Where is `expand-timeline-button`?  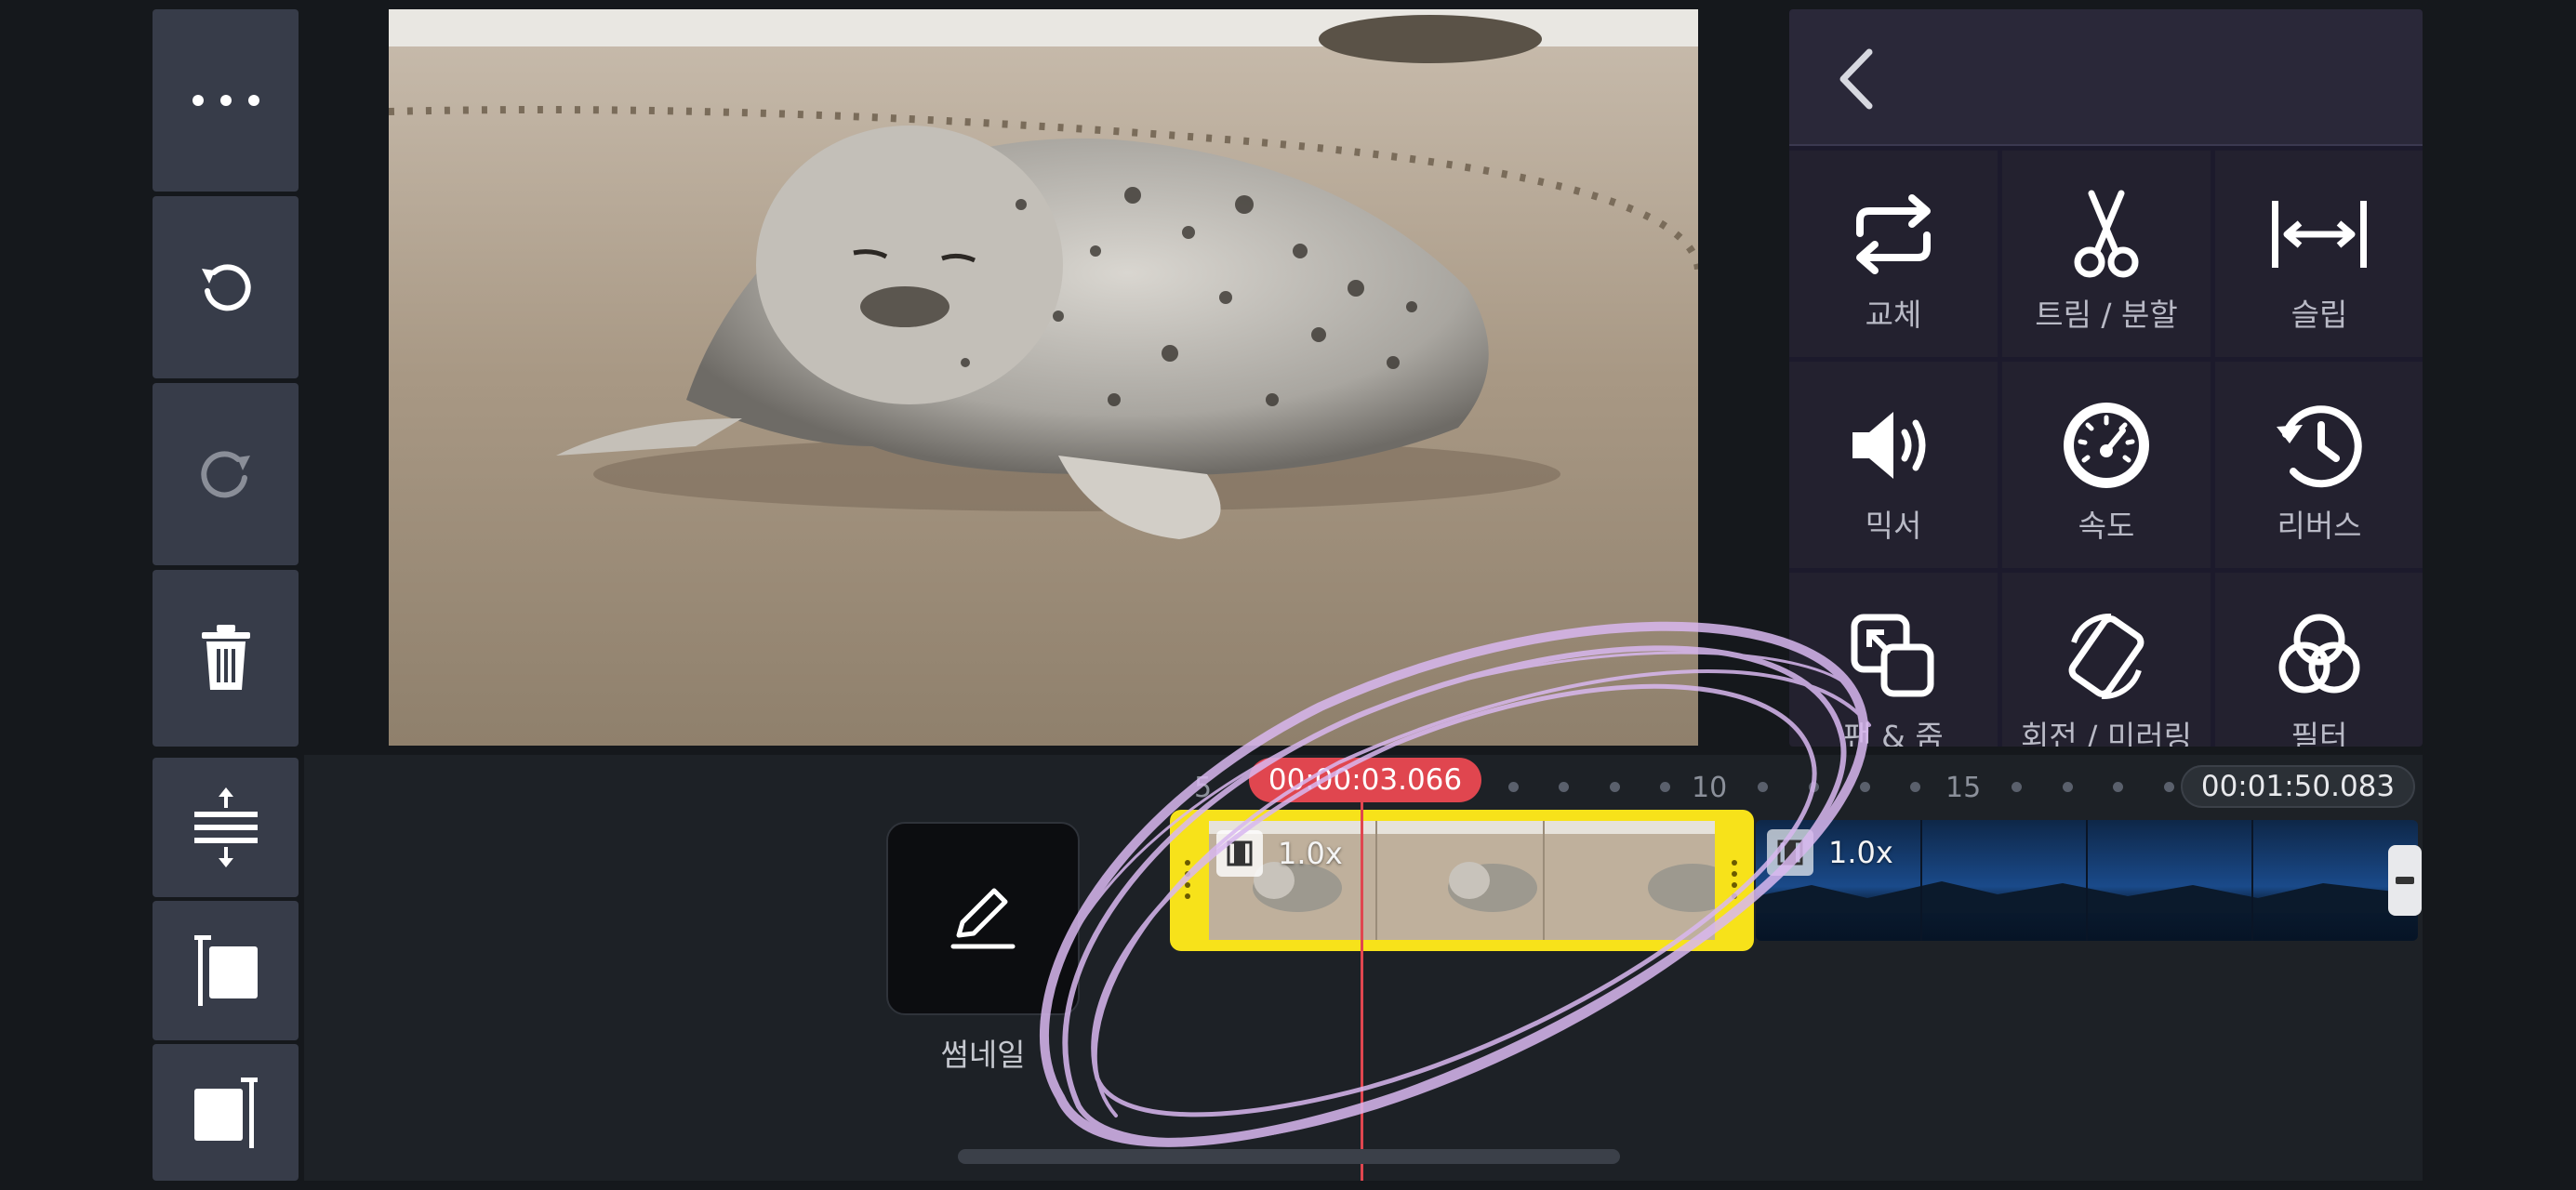 expand-timeline-button is located at coordinates (226, 827).